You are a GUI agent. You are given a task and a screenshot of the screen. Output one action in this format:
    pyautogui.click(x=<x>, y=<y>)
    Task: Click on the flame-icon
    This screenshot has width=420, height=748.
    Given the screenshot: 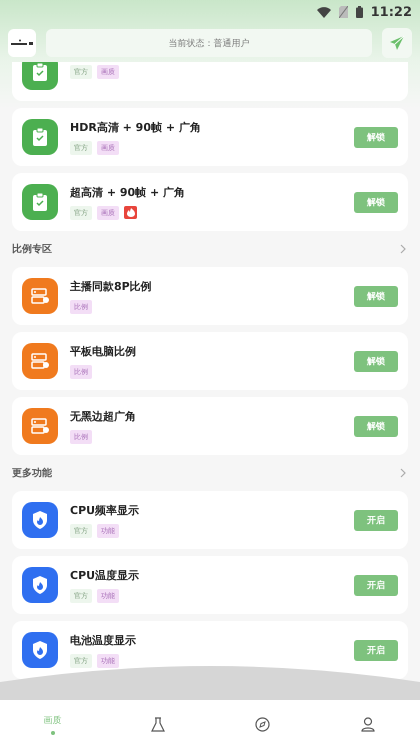 What is the action you would take?
    pyautogui.click(x=130, y=212)
    